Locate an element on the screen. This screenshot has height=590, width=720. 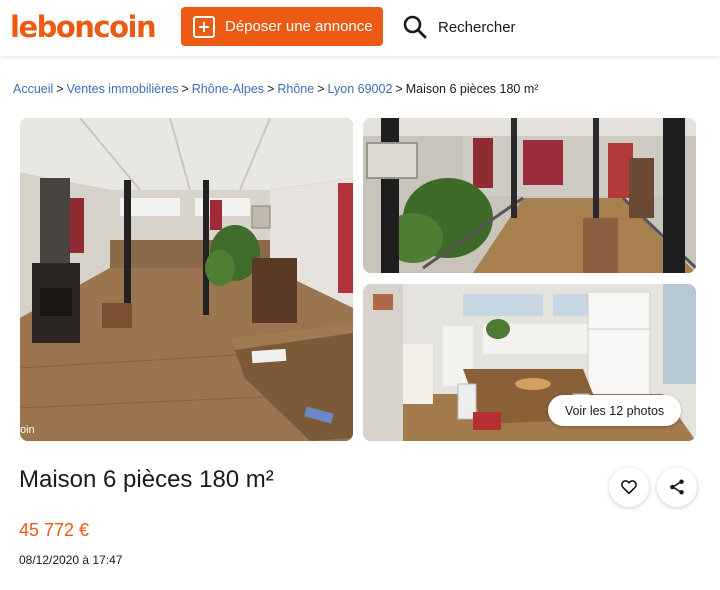
post-ad-label: Déposer une annonce is located at coordinates (299, 26).